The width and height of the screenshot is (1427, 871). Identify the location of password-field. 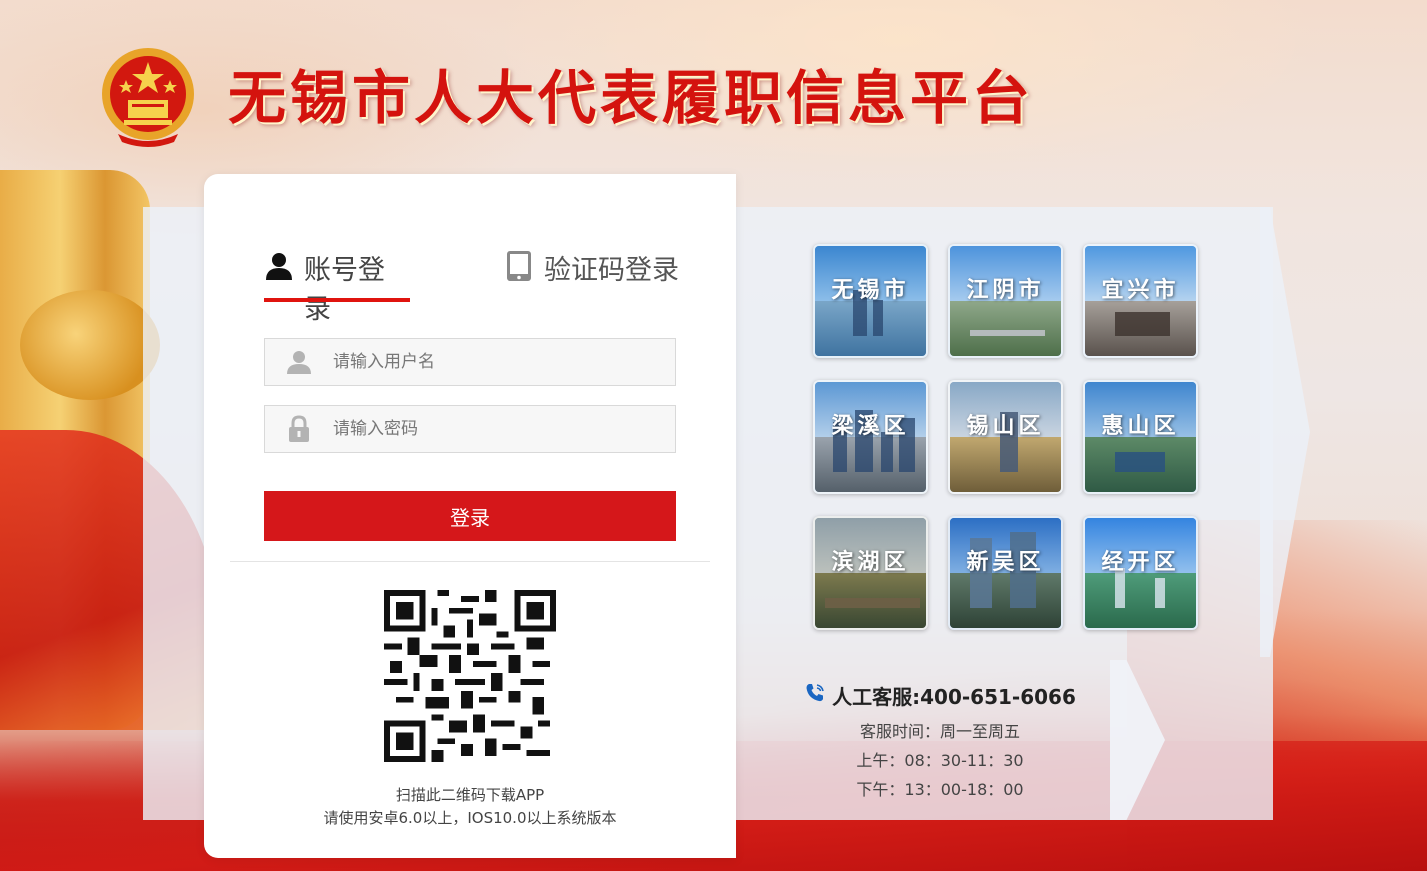
(470, 429).